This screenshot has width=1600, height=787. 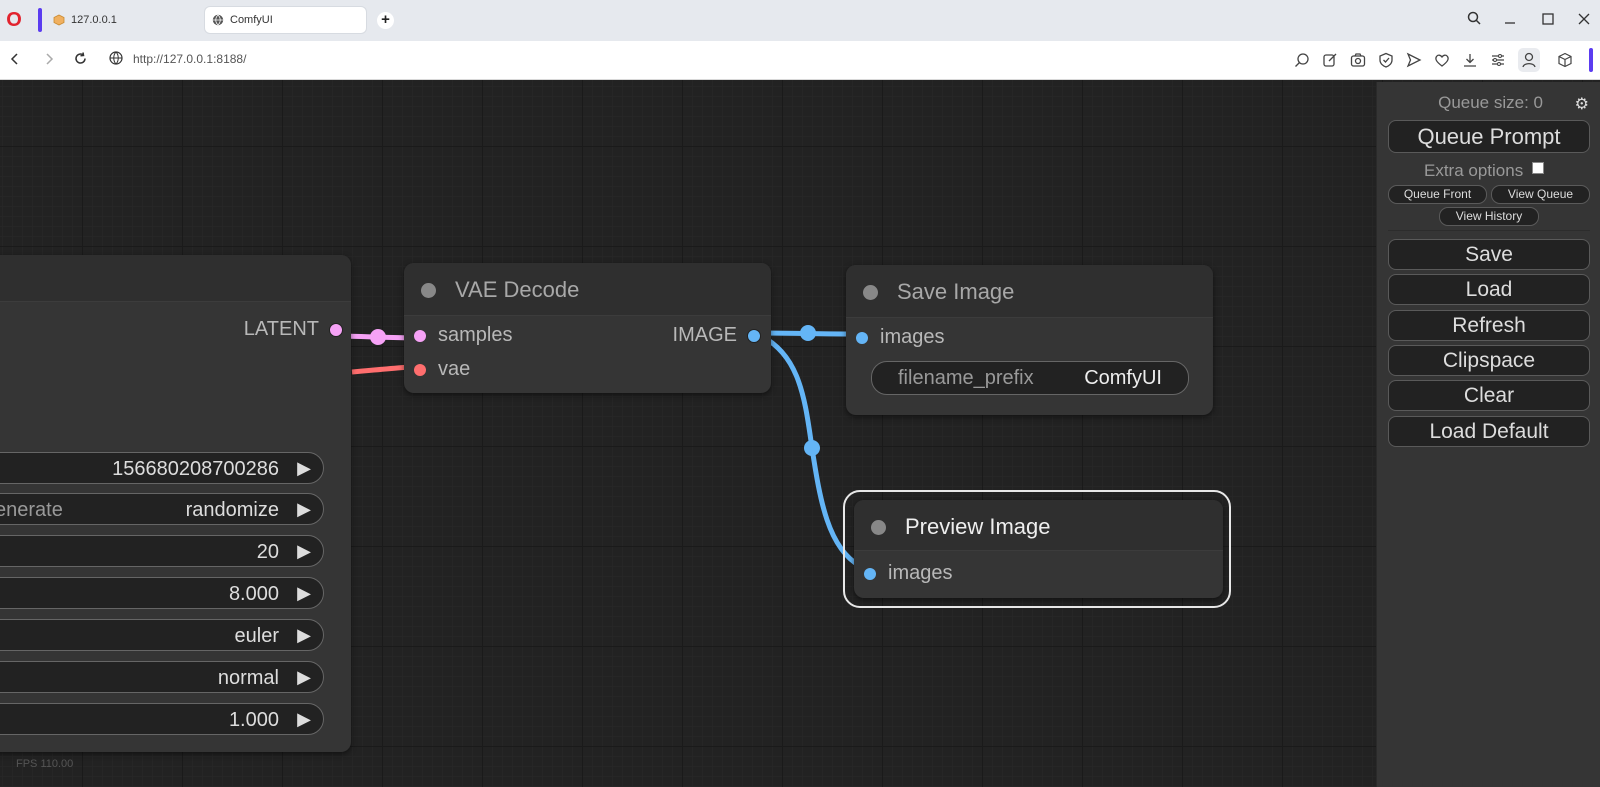 What do you see at coordinates (195, 469) in the screenshot?
I see `seed-value: 156680208700286` at bounding box center [195, 469].